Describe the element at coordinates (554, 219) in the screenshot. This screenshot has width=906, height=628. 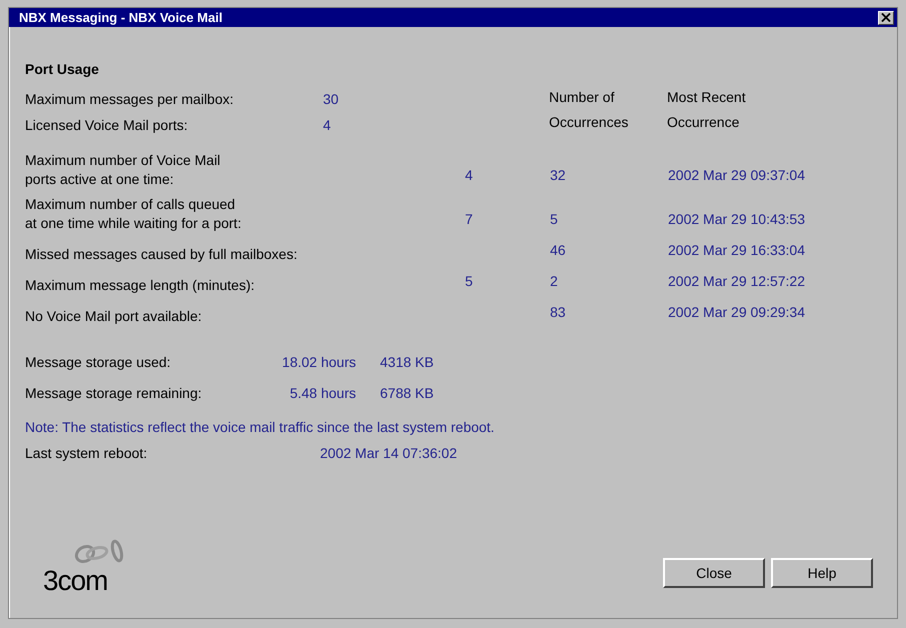
I see `occurrences-value: 5` at that location.